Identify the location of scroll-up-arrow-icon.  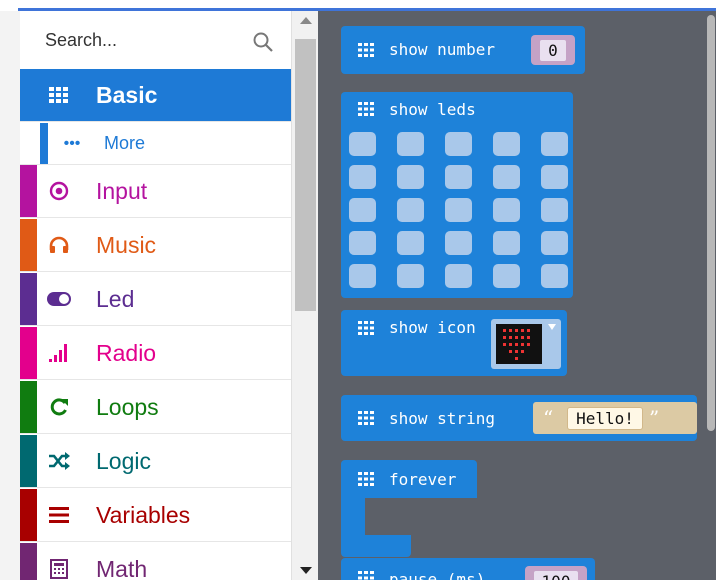
(306, 20).